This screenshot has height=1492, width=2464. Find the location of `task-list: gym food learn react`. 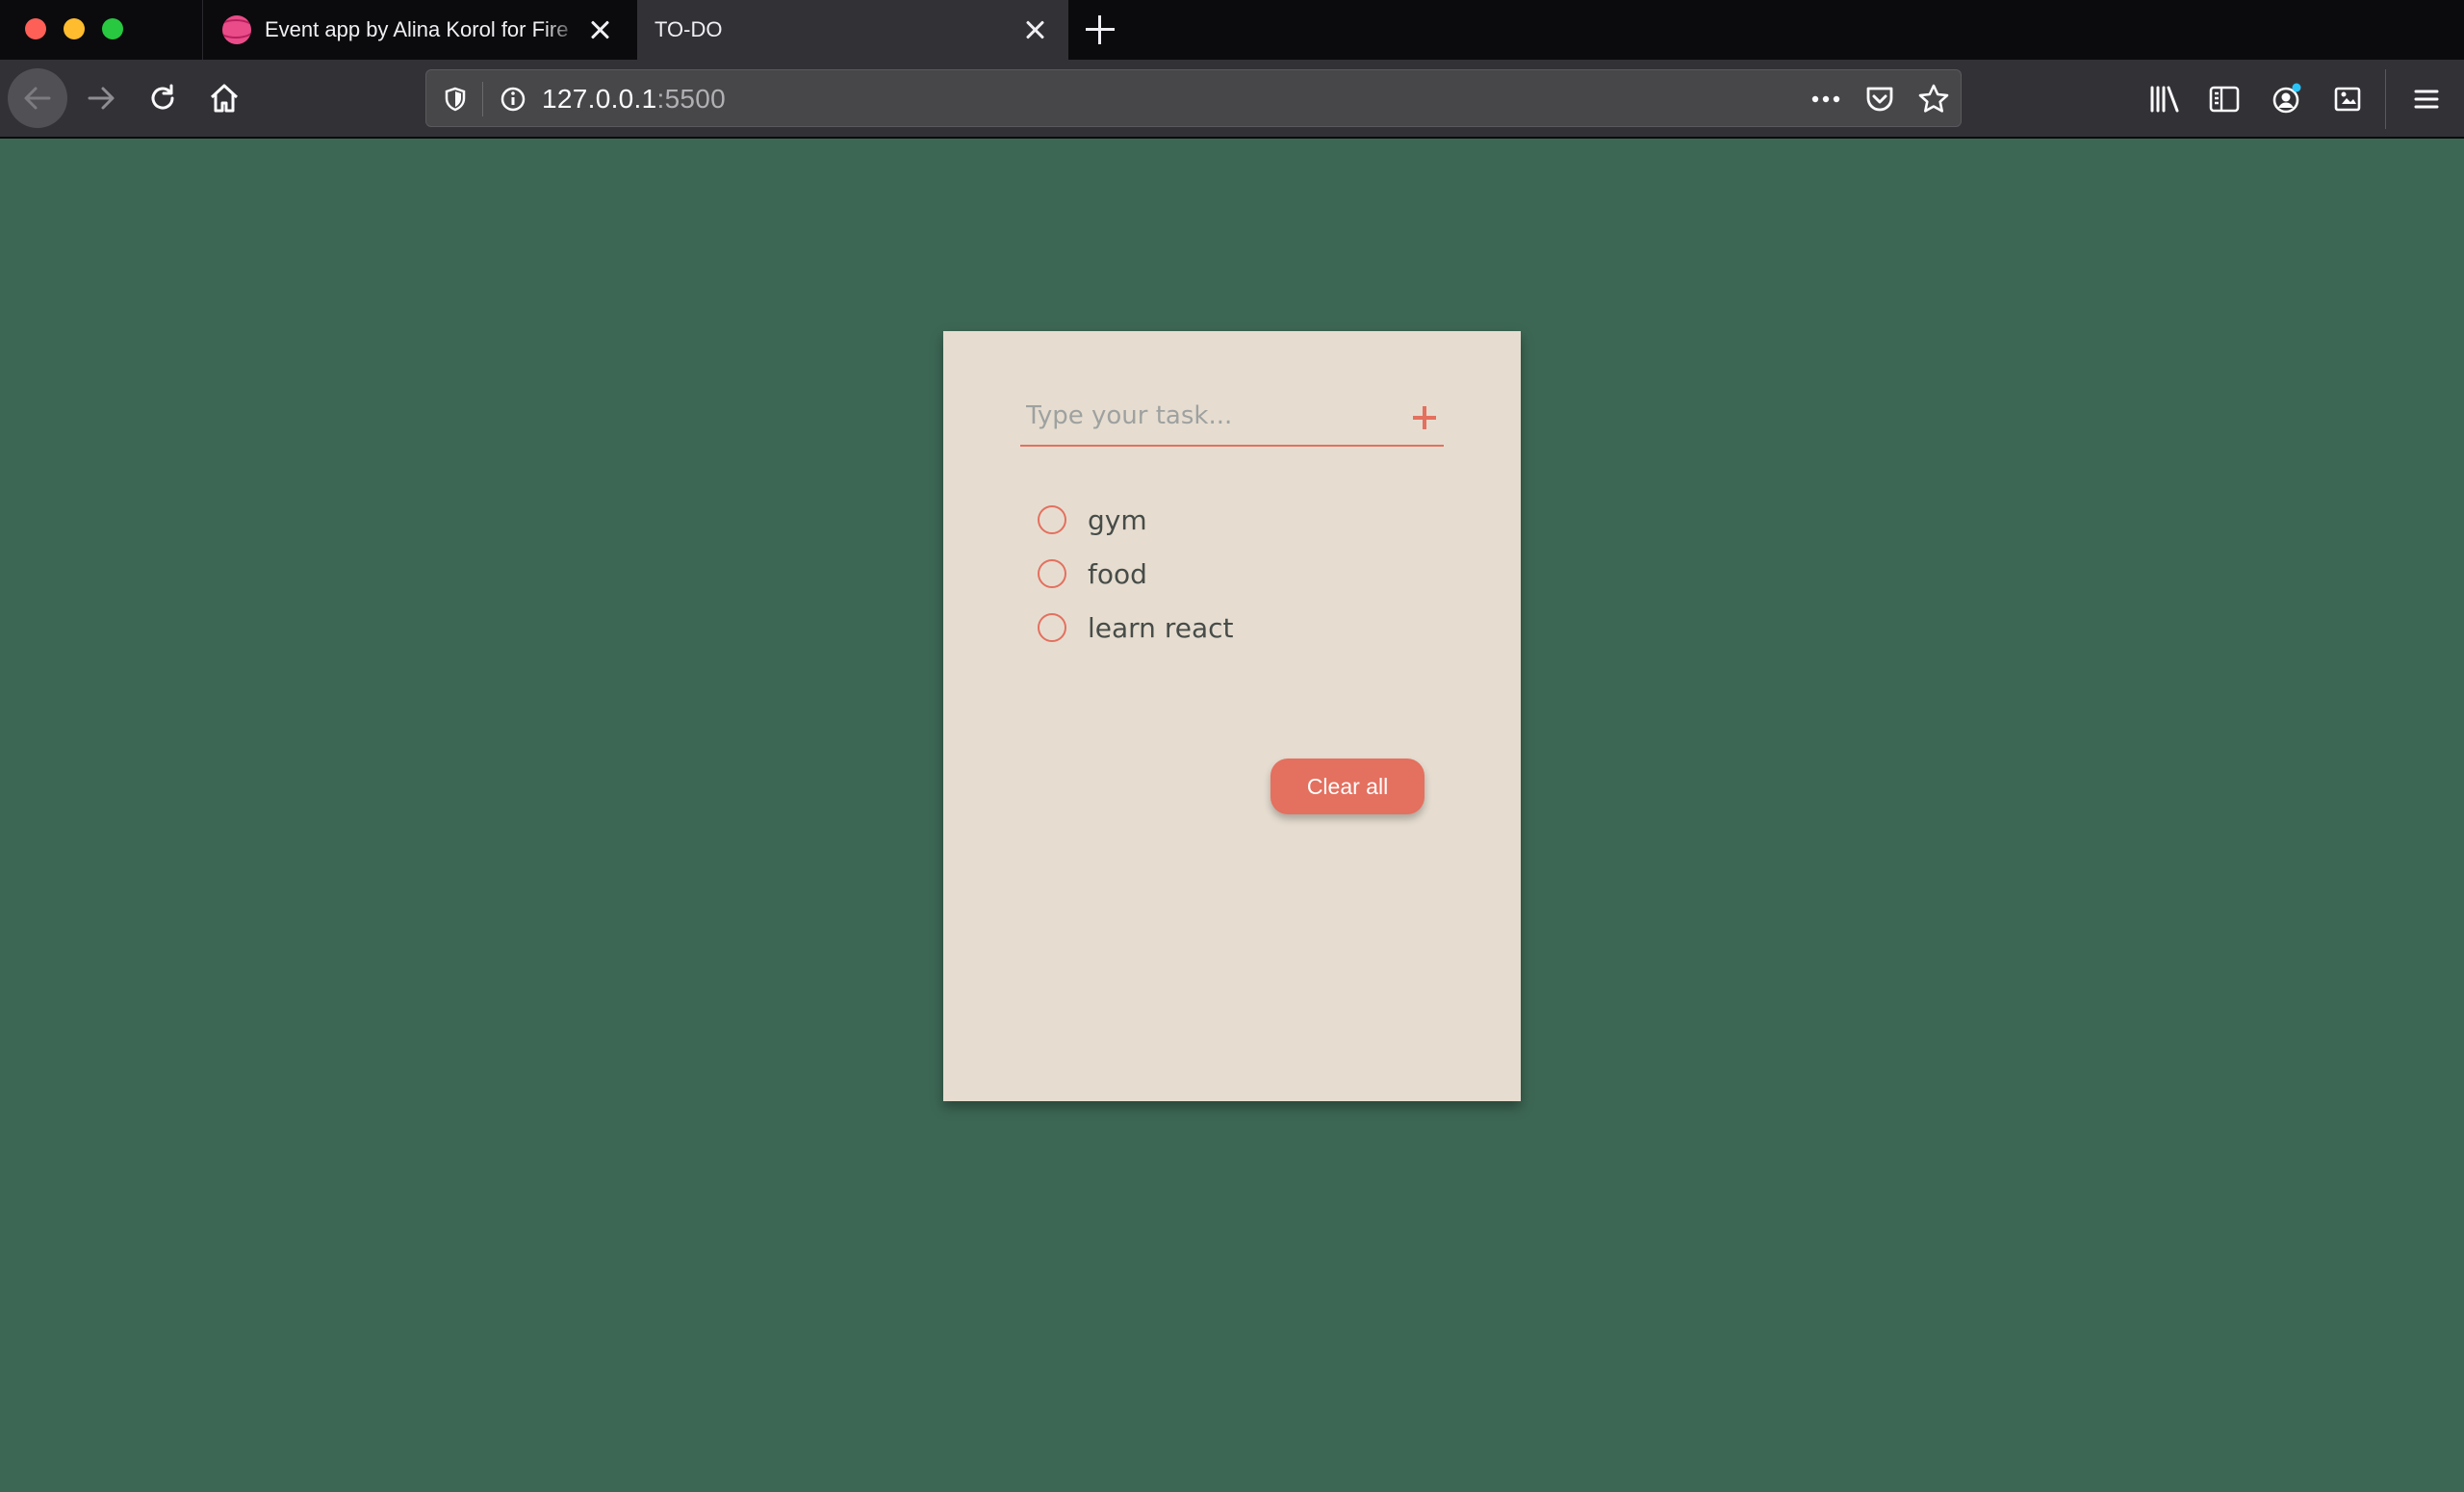

task-list: gym food learn react is located at coordinates (1240, 574).